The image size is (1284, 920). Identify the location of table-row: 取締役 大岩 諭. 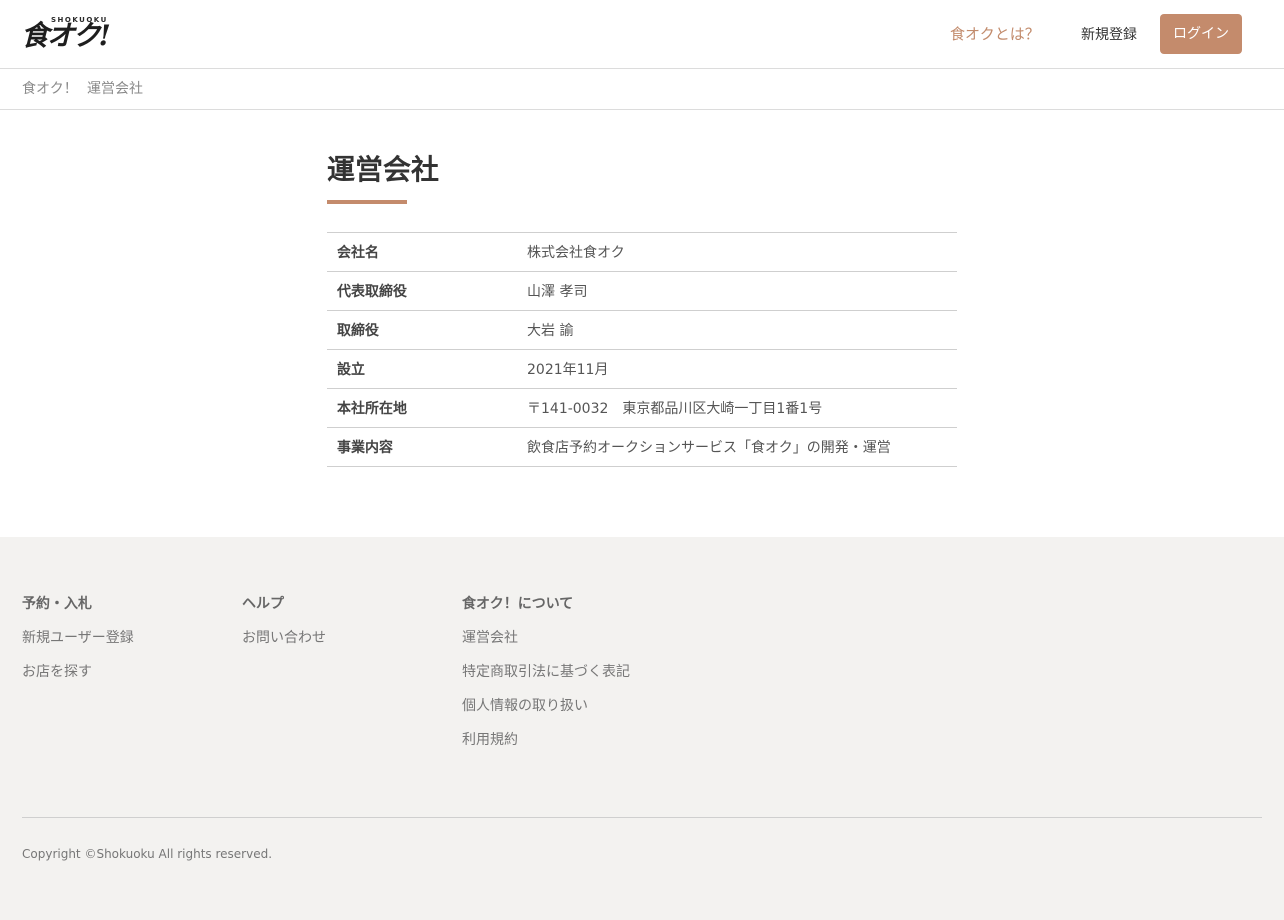
(642, 330).